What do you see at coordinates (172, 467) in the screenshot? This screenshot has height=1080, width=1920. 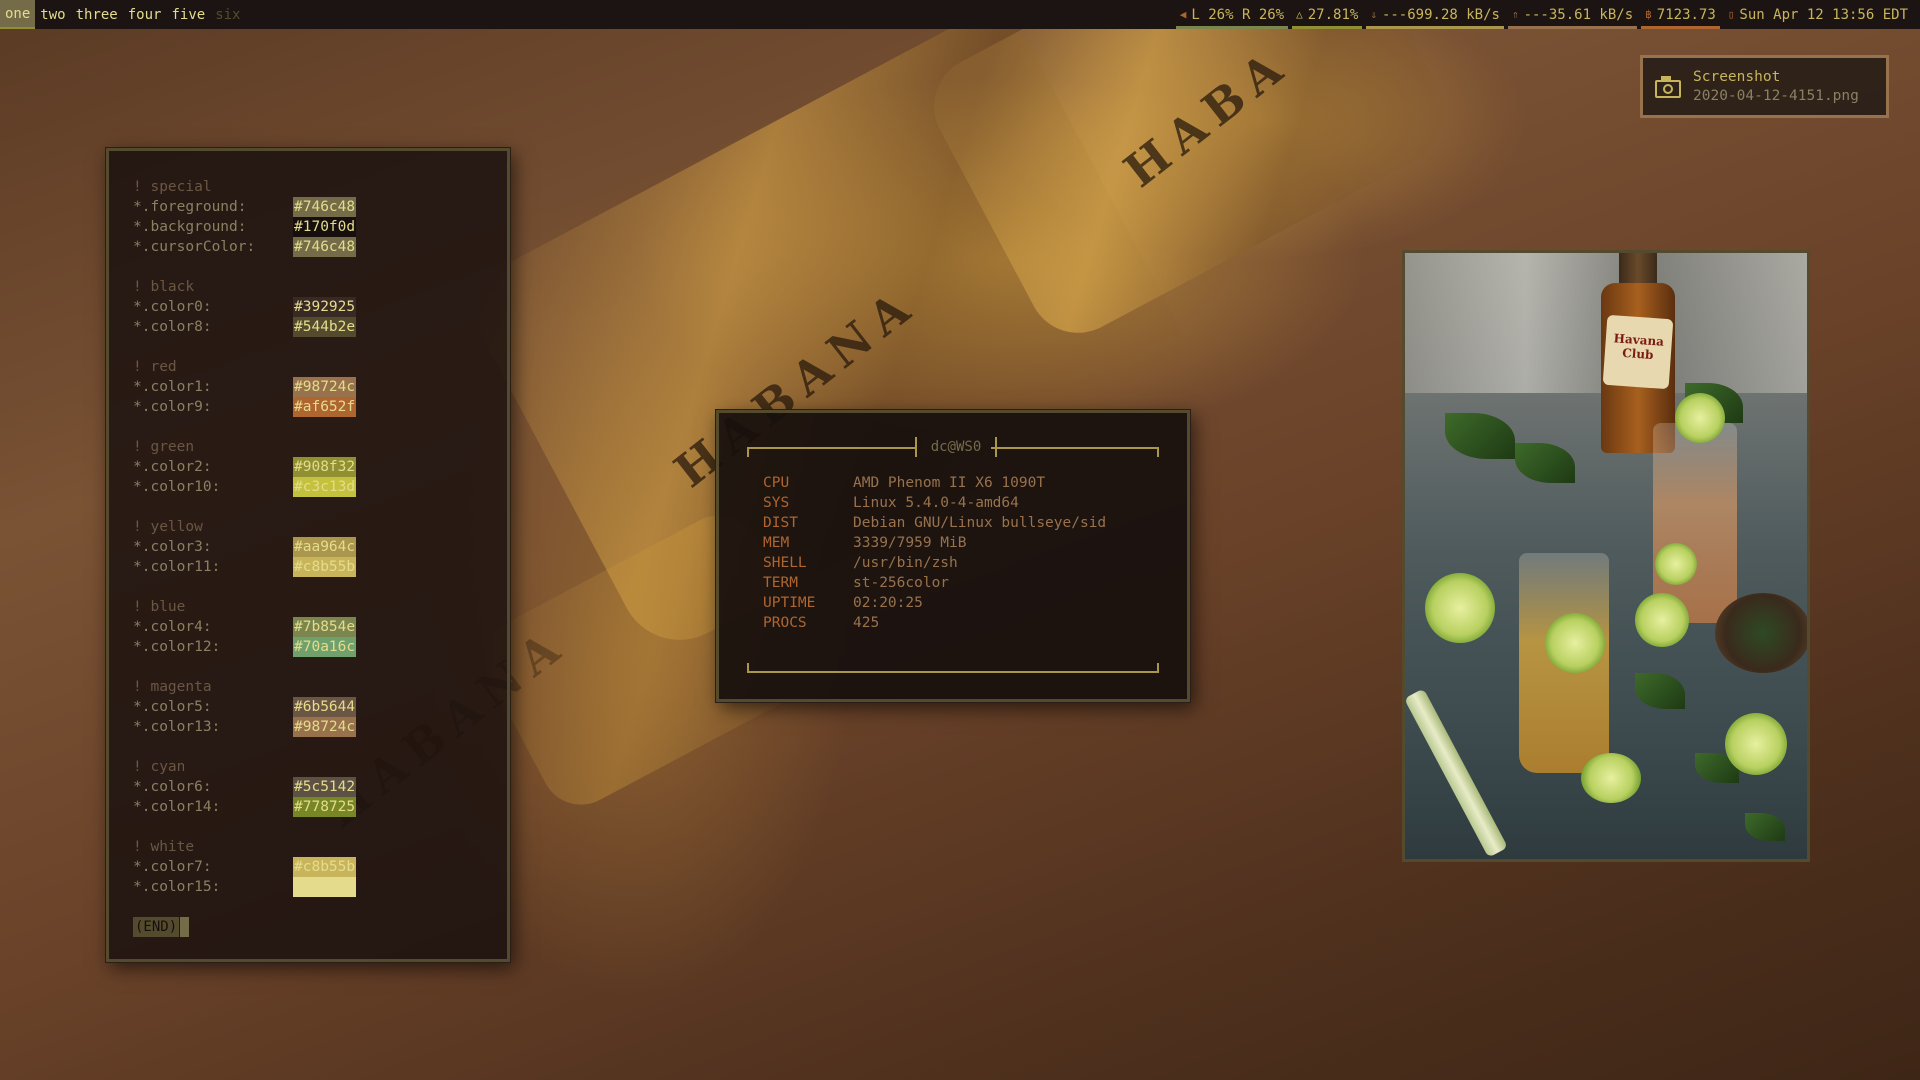 I see `xres-key: *.color2:` at bounding box center [172, 467].